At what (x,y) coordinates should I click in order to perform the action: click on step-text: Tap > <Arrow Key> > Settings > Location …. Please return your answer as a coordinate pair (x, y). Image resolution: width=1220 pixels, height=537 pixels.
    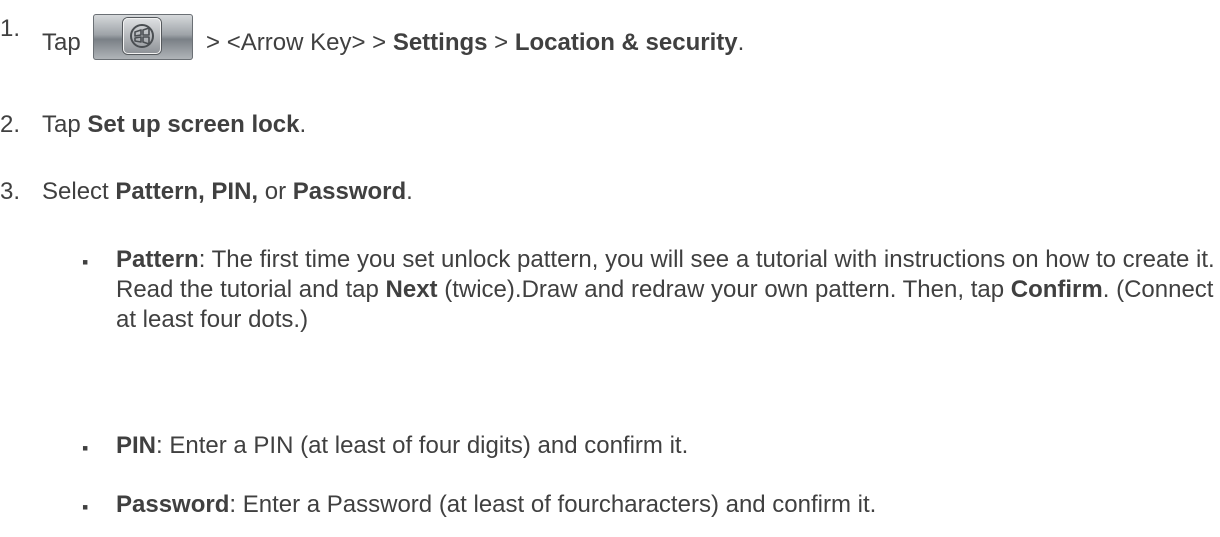
    Looking at the image, I should click on (393, 37).